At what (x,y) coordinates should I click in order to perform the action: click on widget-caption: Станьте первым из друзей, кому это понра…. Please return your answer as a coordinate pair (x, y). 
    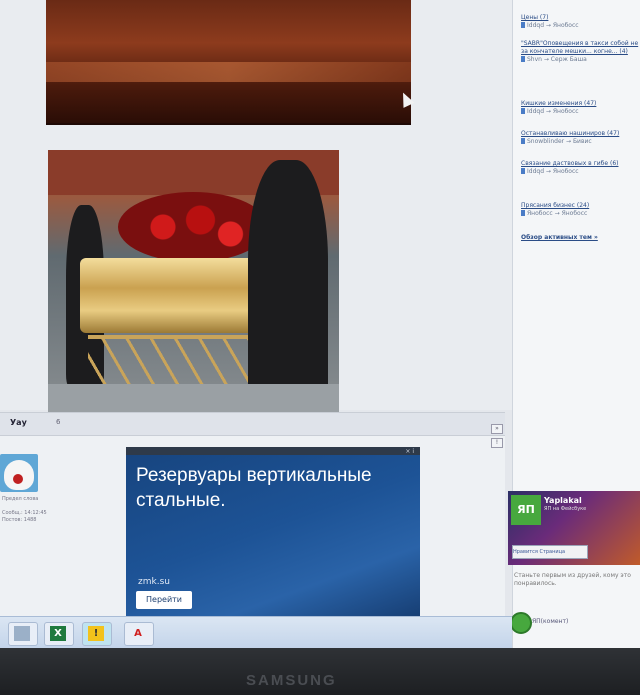
    Looking at the image, I should click on (572, 579).